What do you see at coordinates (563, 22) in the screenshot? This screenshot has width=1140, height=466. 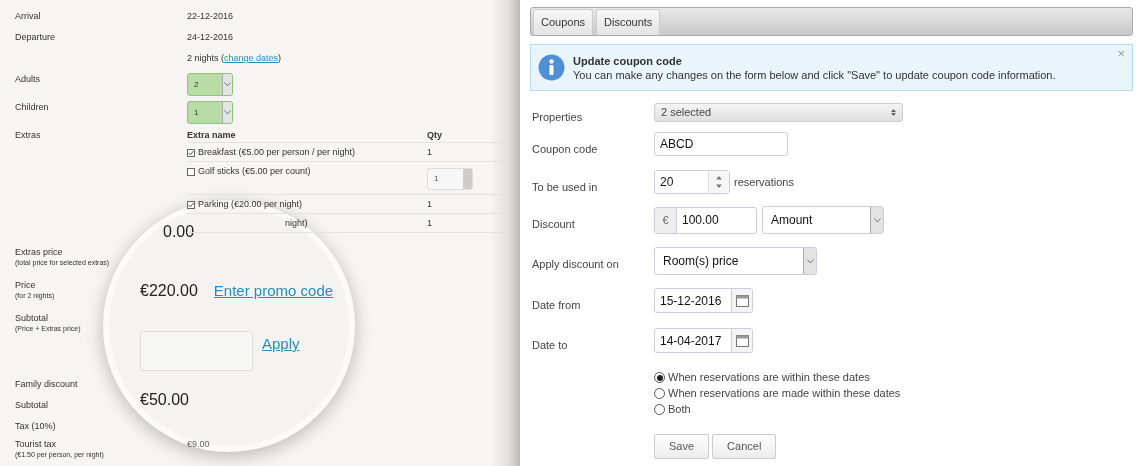 I see `tab: Coupons` at bounding box center [563, 22].